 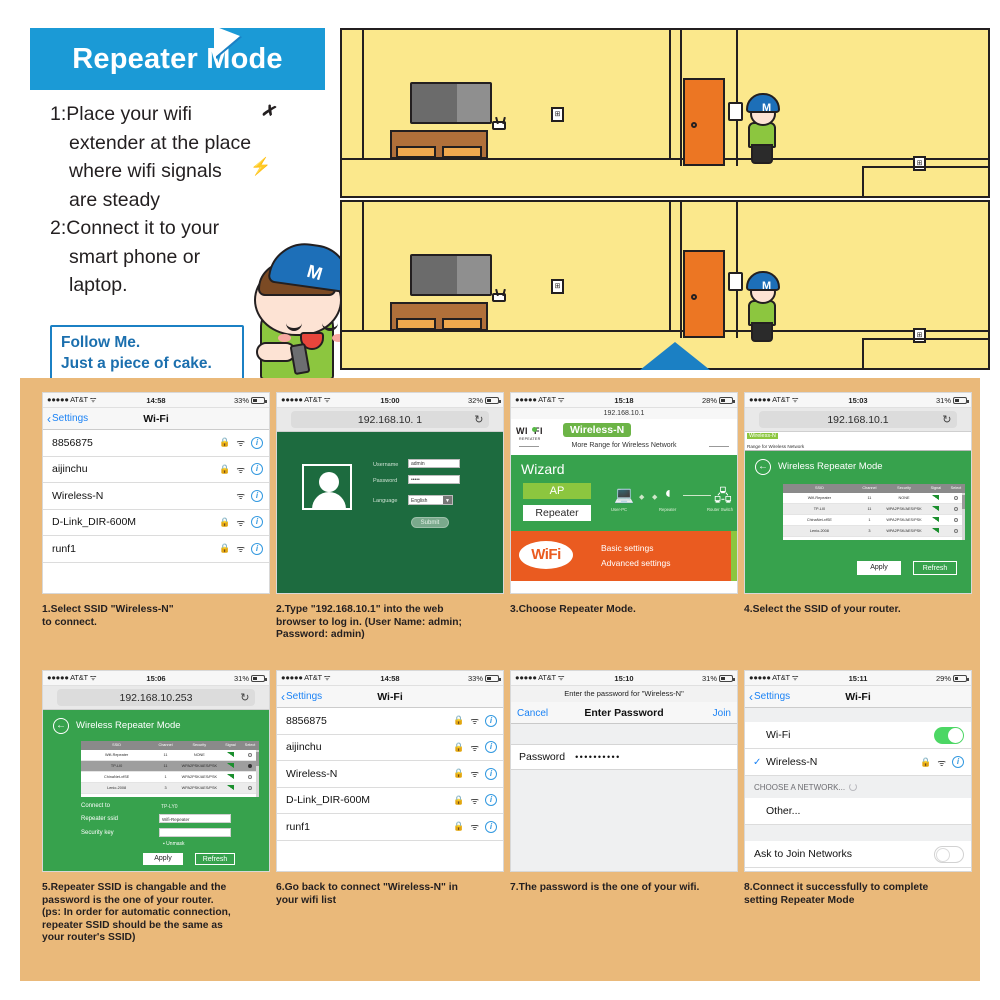 I want to click on password-field-row: Password ••••••••••, so click(x=624, y=757).